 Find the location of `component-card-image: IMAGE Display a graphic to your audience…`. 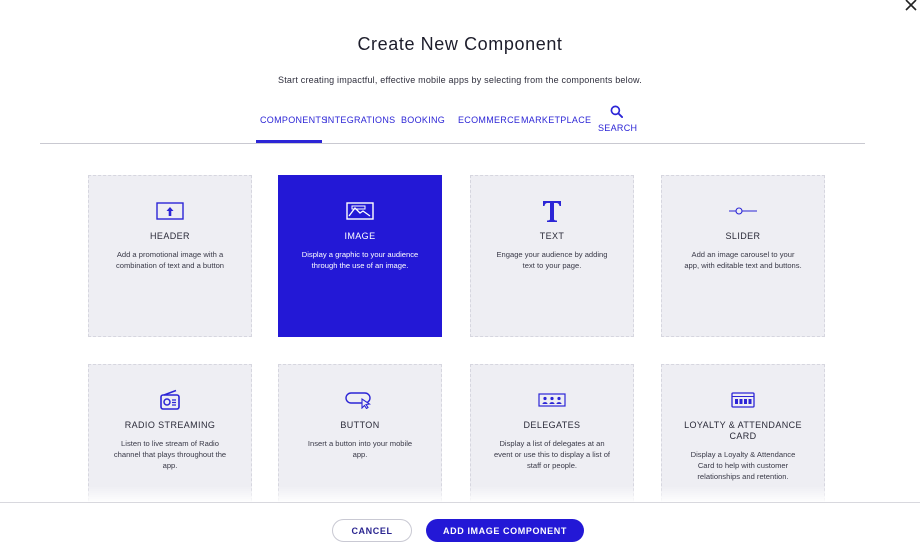

component-card-image: IMAGE Display a graphic to your audience… is located at coordinates (360, 256).